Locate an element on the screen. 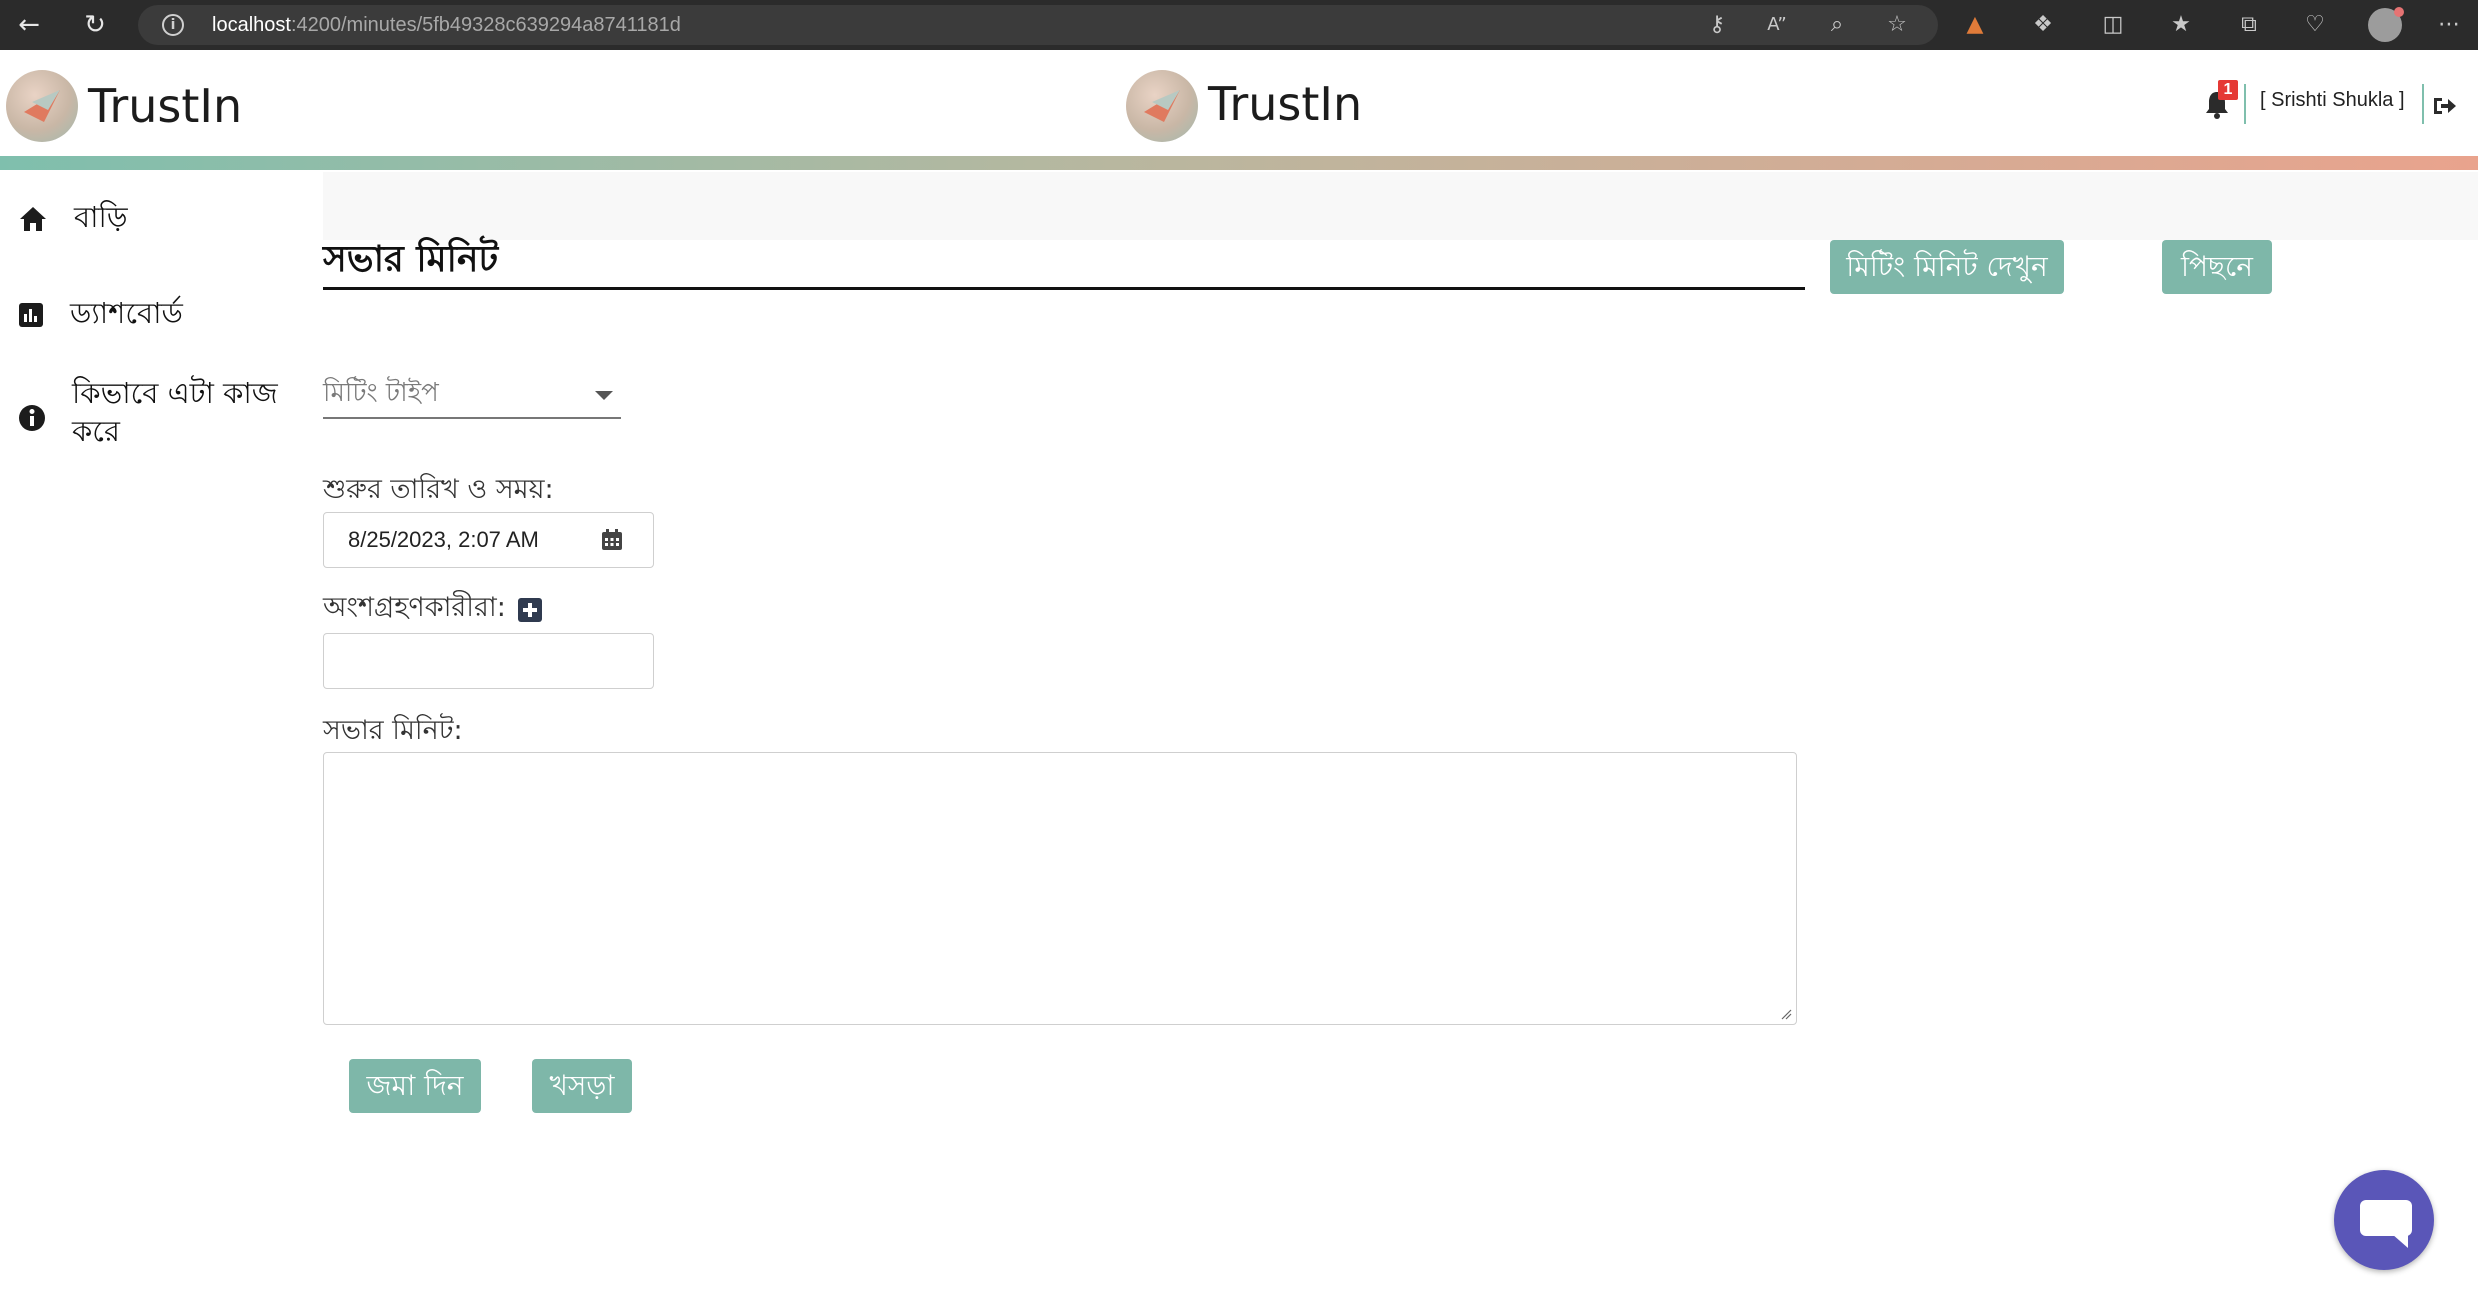 Image resolution: width=2478 pixels, height=1291 pixels. view-meeting-minutes-button: মিটিং মিনিট দেখুন is located at coordinates (1947, 267).